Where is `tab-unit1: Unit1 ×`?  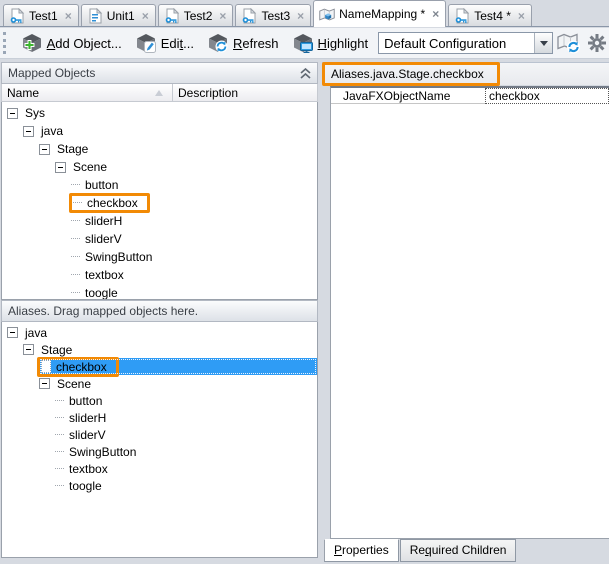 tab-unit1: Unit1 × is located at coordinates (118, 15).